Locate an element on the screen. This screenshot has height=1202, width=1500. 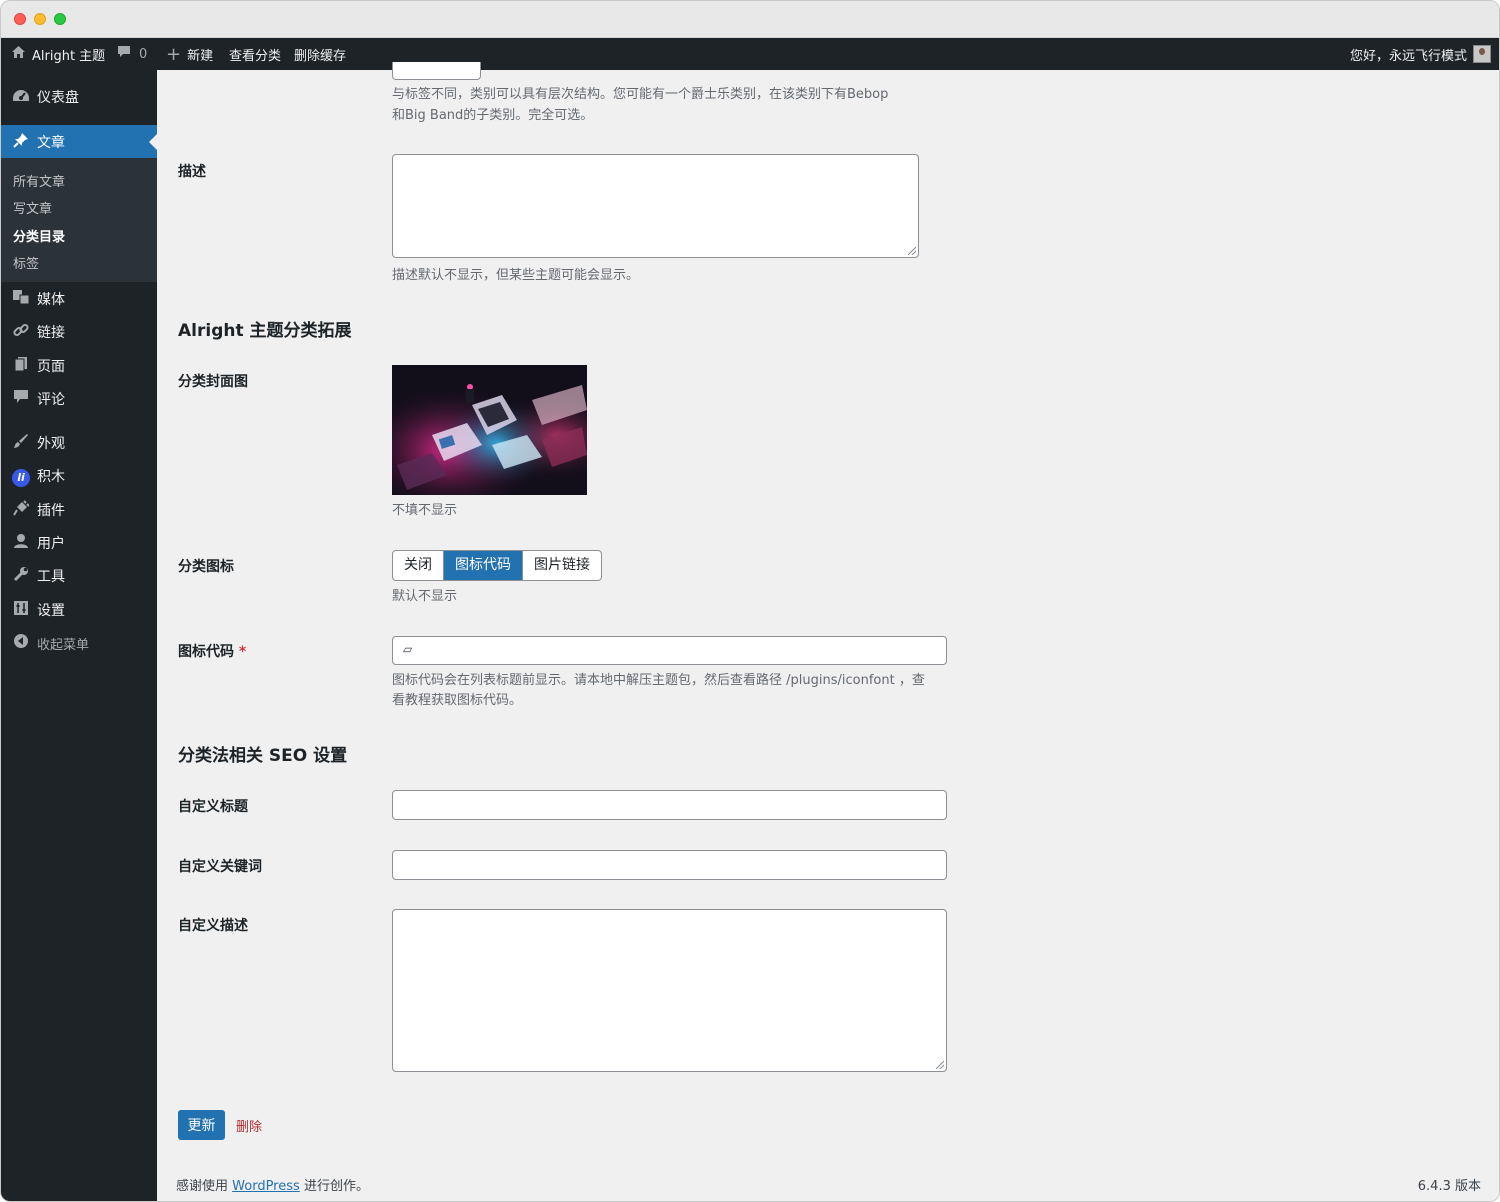
seo-keywords-input is located at coordinates (669, 865).